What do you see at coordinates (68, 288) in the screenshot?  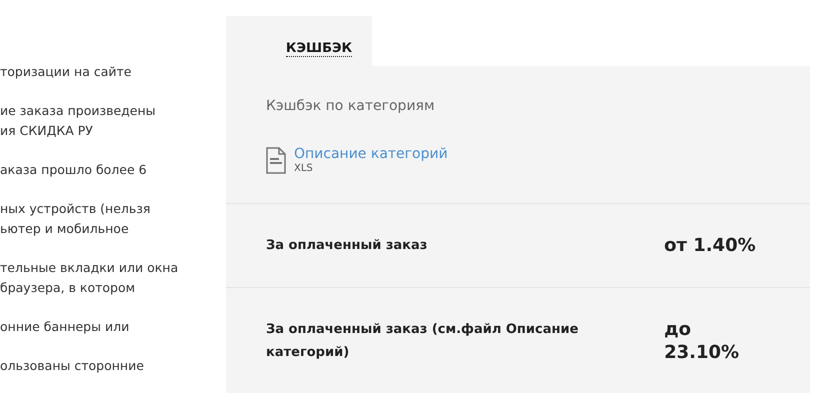 I see `condition-text: браузера, в котором` at bounding box center [68, 288].